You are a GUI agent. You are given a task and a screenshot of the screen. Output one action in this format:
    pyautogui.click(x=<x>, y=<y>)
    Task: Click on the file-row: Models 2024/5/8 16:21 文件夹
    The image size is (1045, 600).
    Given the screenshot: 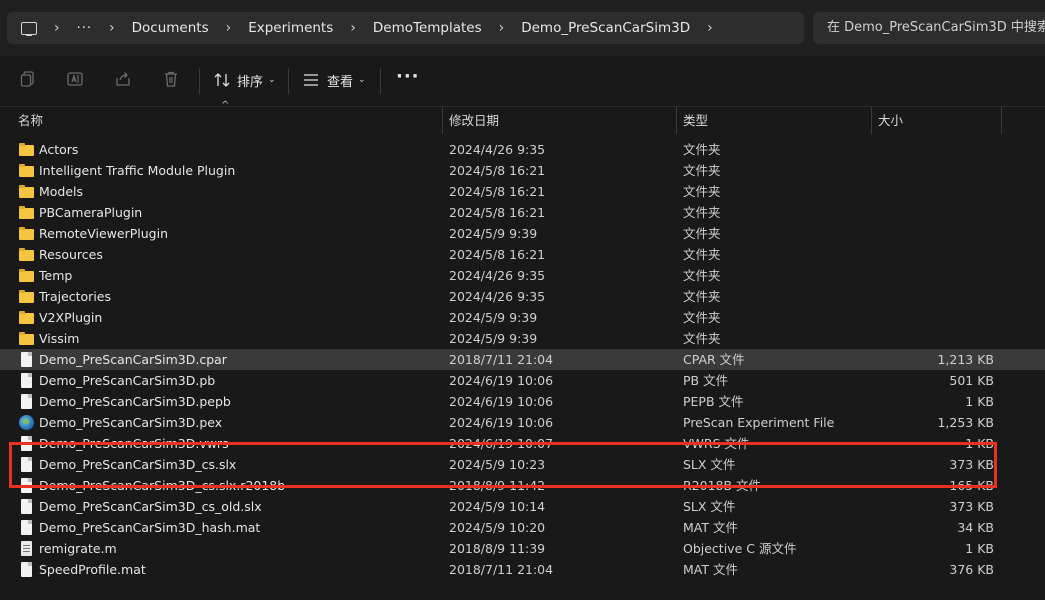 What is the action you would take?
    pyautogui.click(x=522, y=191)
    